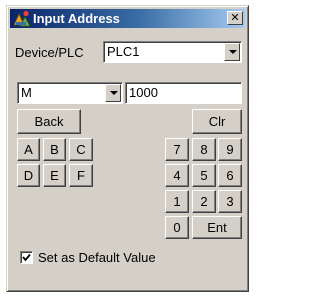 Image resolution: width=320 pixels, height=298 pixels. Describe the element at coordinates (28, 175) in the screenshot. I see `key-d: D` at that location.